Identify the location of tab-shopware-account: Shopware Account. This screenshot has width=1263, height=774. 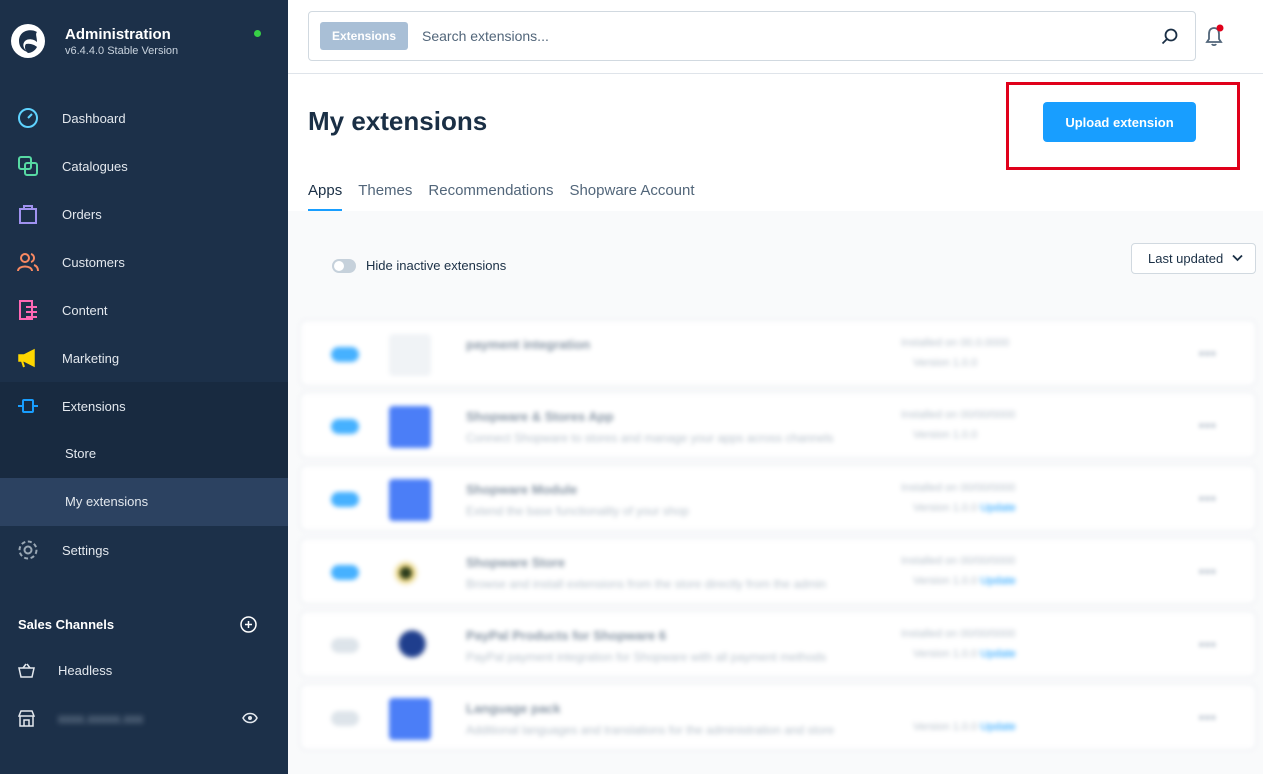
(631, 196).